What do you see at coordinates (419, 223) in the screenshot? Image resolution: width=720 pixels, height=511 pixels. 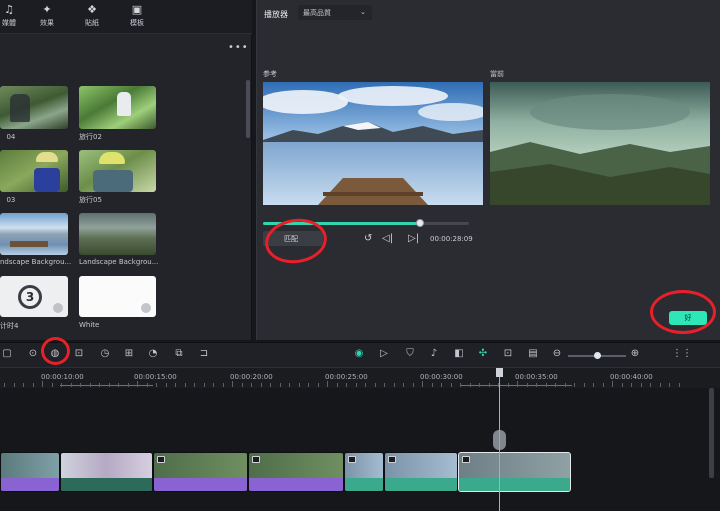 I see `playback-progress-knob` at bounding box center [419, 223].